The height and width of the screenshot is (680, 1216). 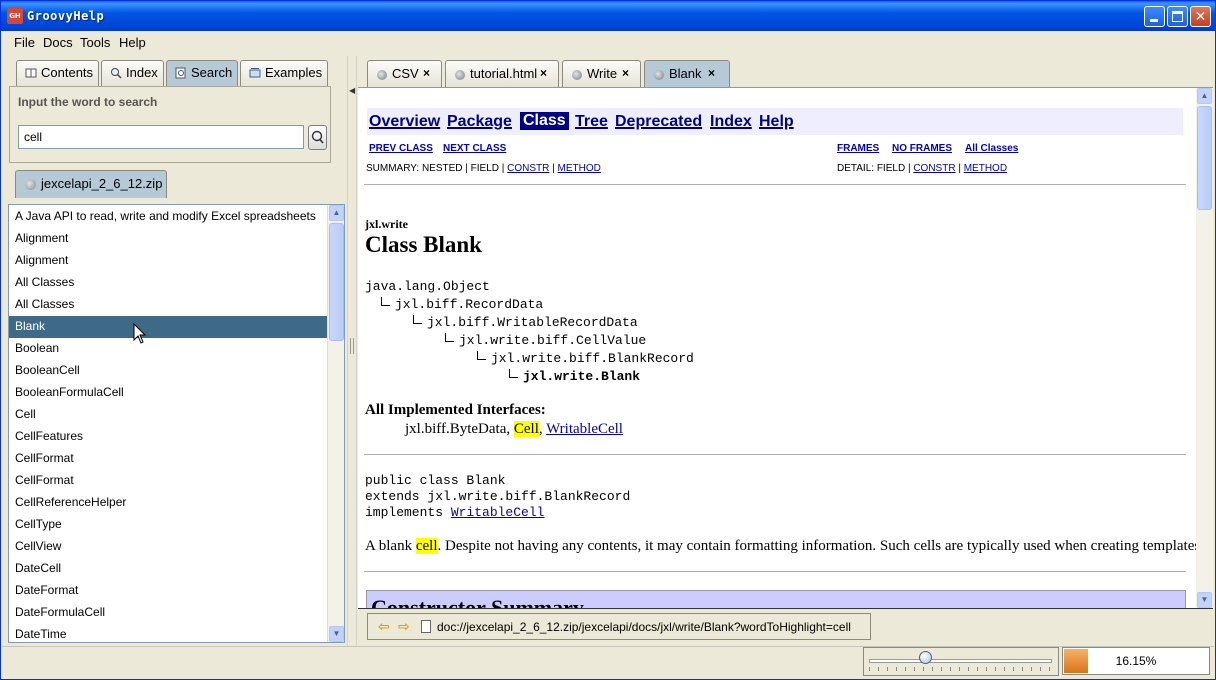 What do you see at coordinates (731, 122) in the screenshot?
I see `nav-index: Index` at bounding box center [731, 122].